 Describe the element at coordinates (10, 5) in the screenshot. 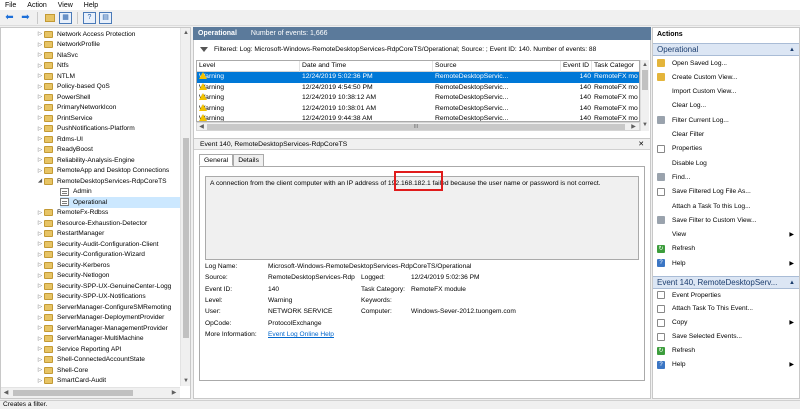

I see `menu-file: File` at that location.